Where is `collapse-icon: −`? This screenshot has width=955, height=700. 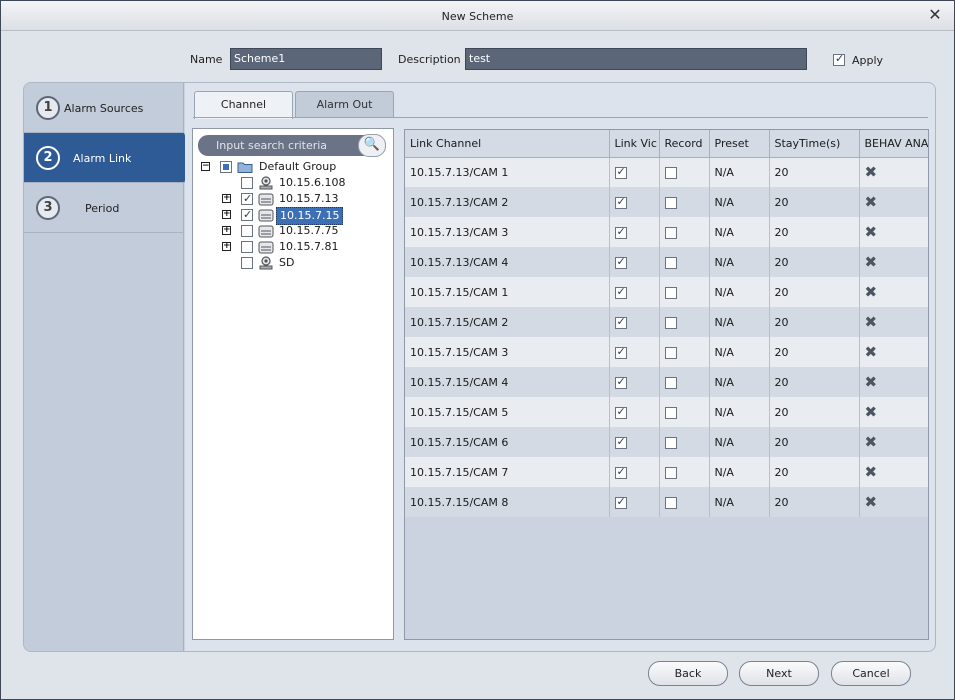 collapse-icon: − is located at coordinates (205, 166).